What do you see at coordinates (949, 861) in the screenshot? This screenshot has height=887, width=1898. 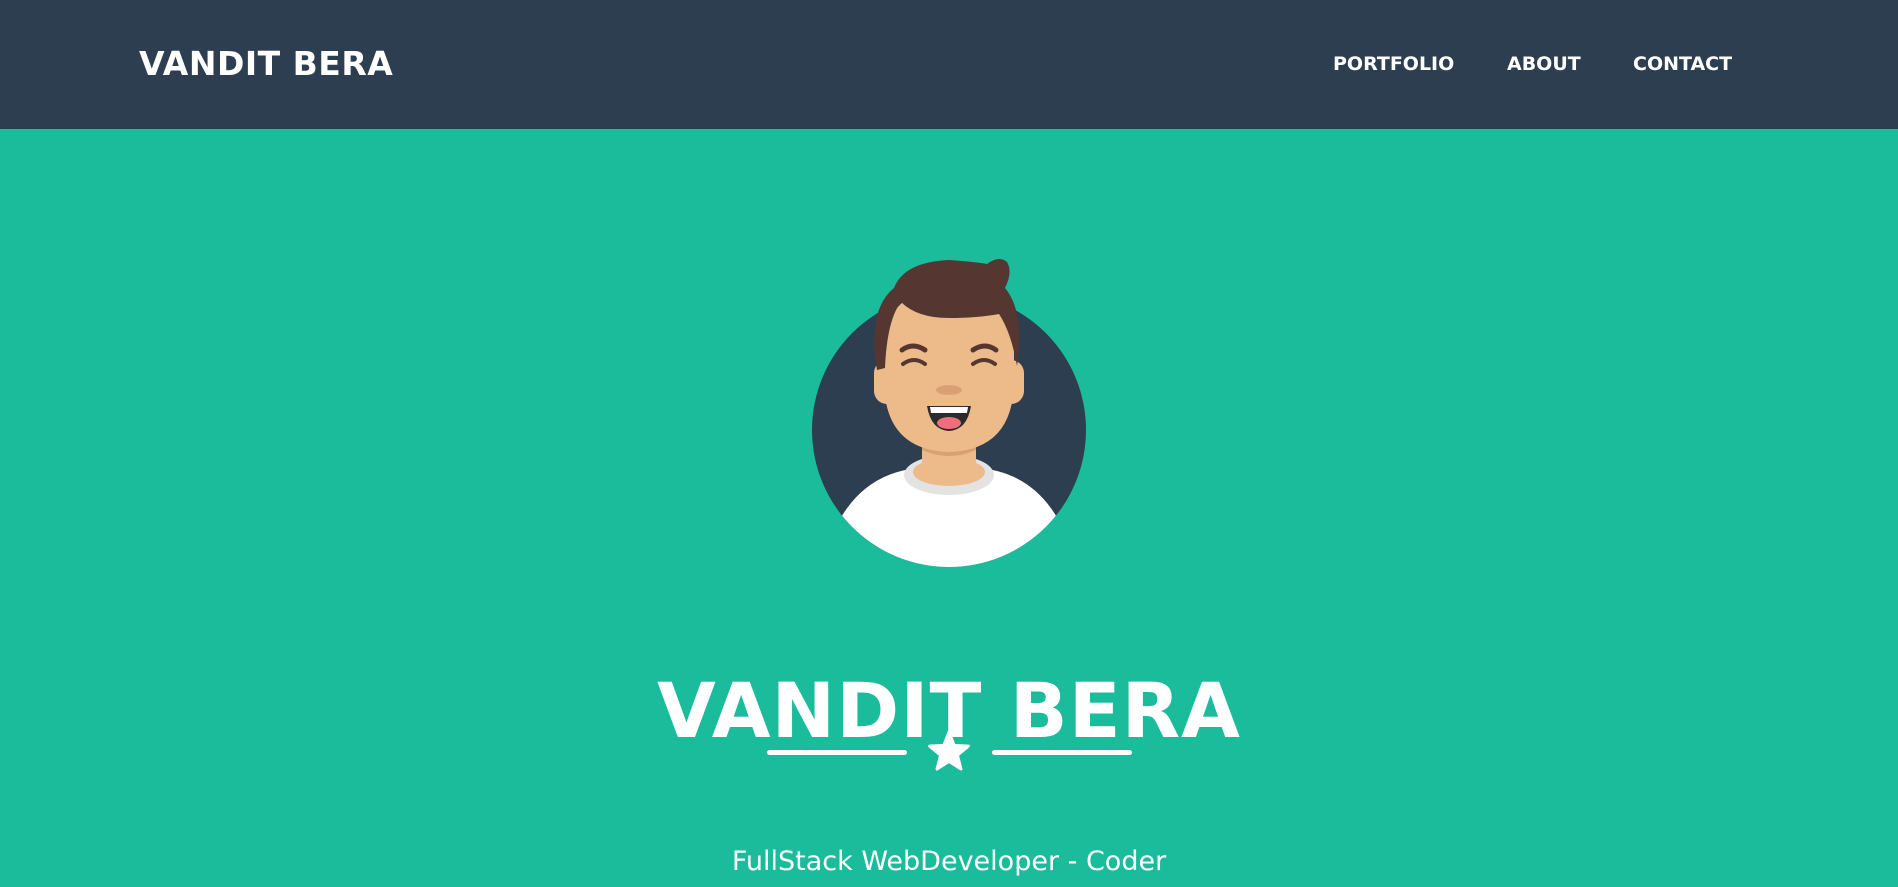 I see `hero-subheading: FullStack WebDeveloper - Coder` at bounding box center [949, 861].